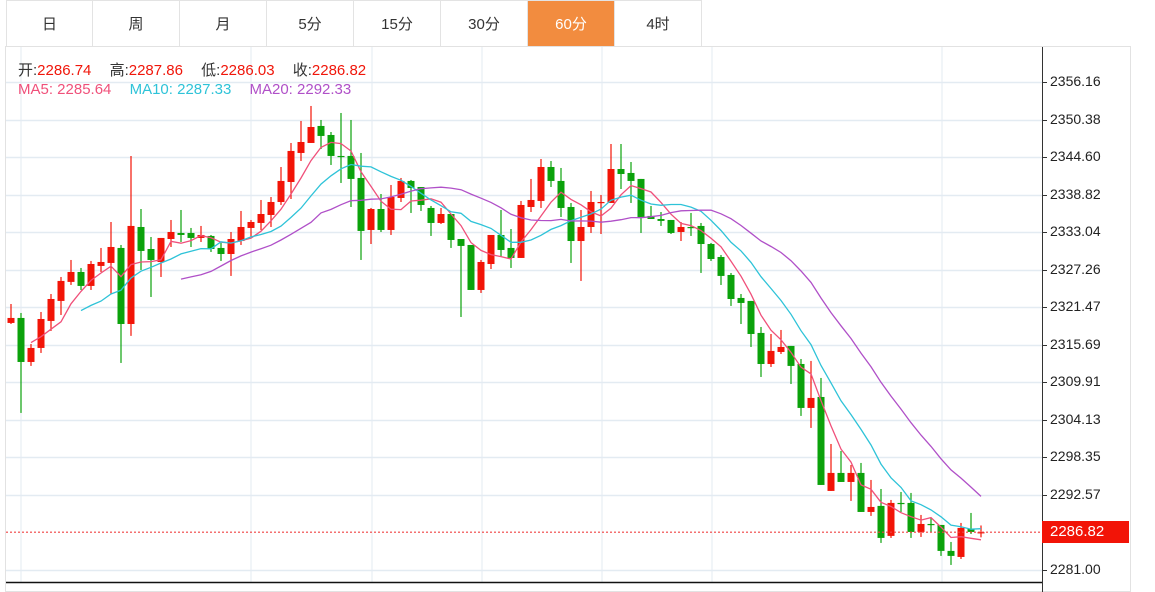  I want to click on close-label: 收:, so click(302, 70).